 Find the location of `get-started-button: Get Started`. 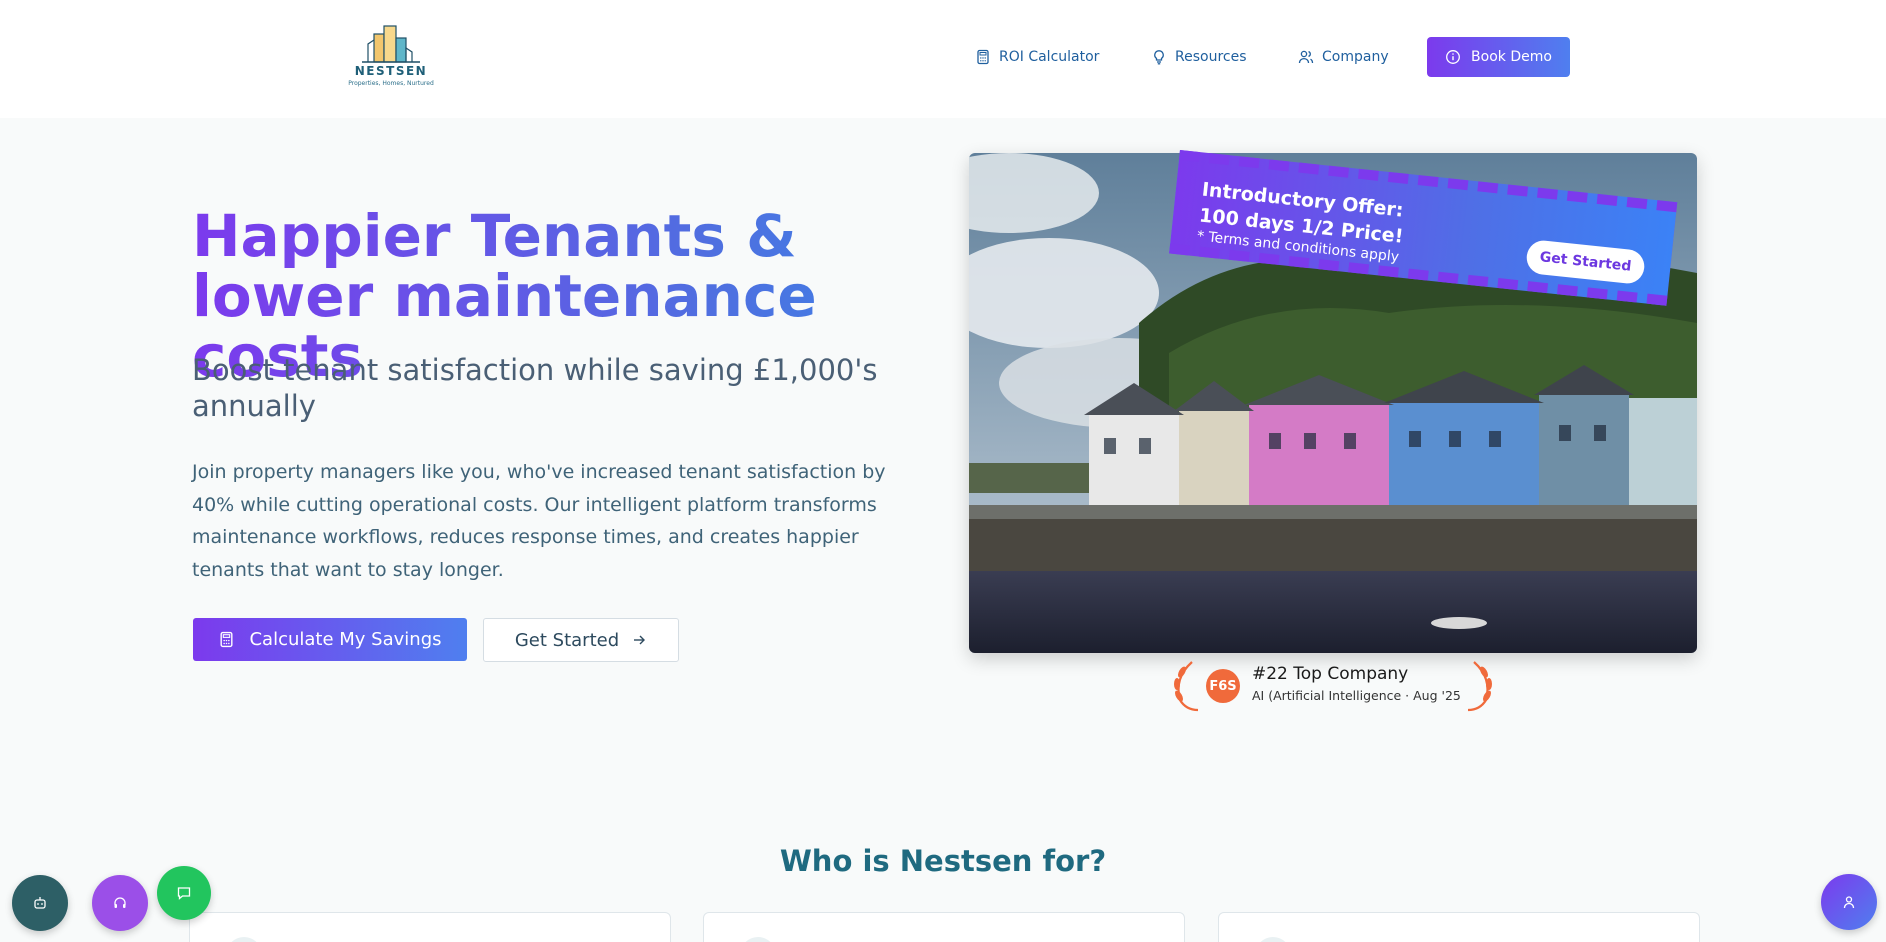

get-started-button: Get Started is located at coordinates (581, 640).